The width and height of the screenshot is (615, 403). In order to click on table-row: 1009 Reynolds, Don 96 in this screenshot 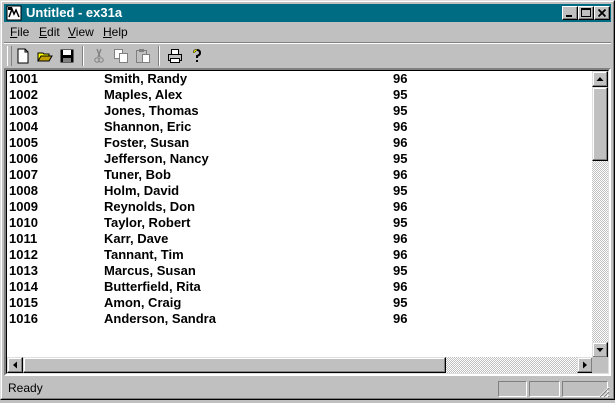, I will do `click(301, 207)`.